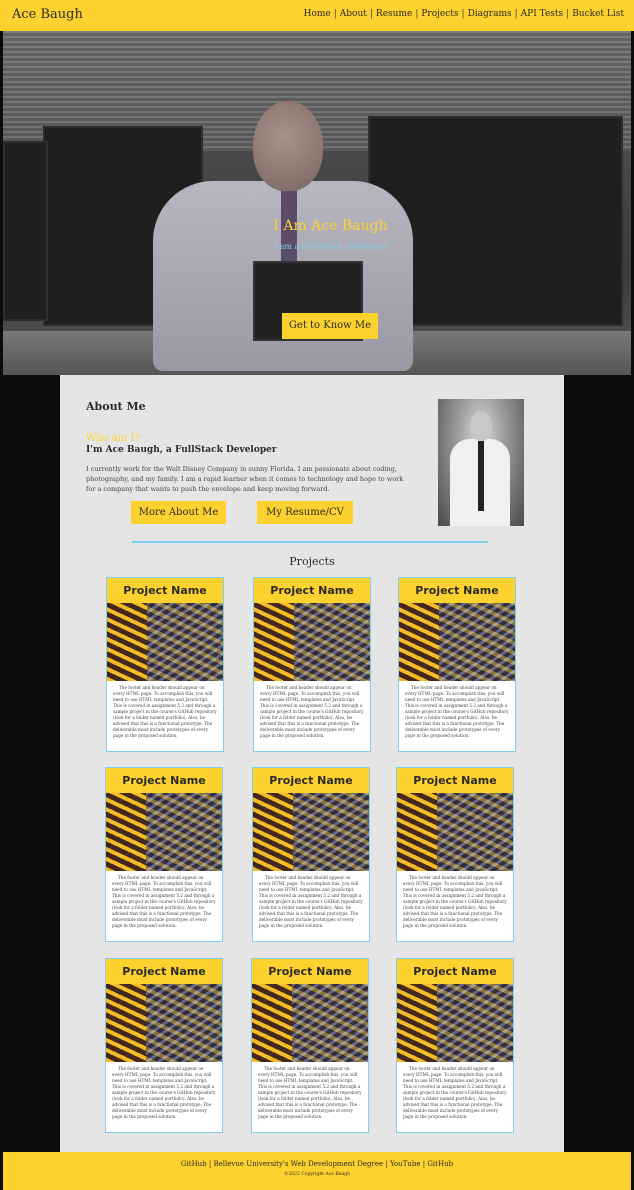 Image resolution: width=634 pixels, height=1190 pixels. I want to click on hero-title: I Am Ace Baugh, so click(330, 226).